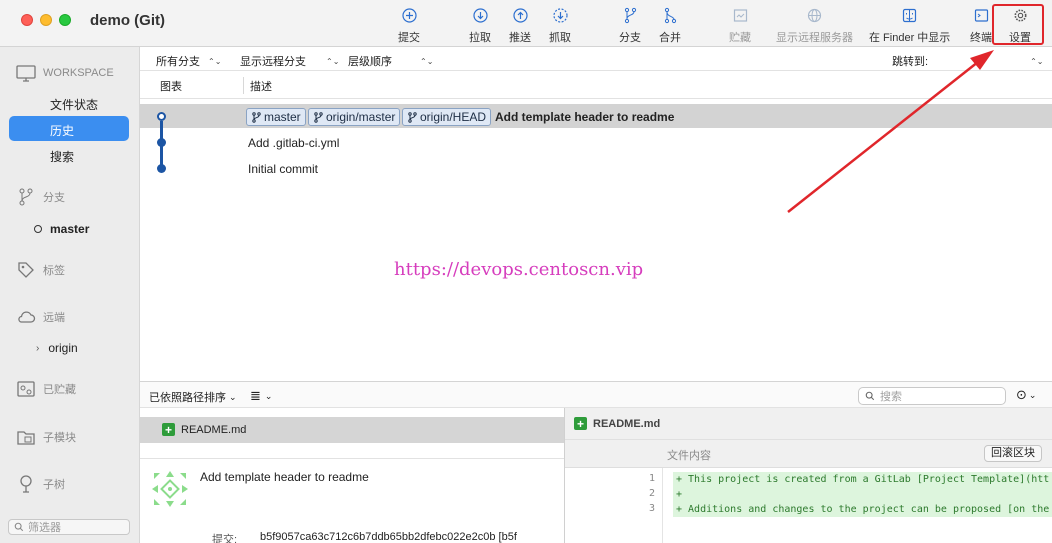  I want to click on file-search-input: 搜索, so click(932, 396).